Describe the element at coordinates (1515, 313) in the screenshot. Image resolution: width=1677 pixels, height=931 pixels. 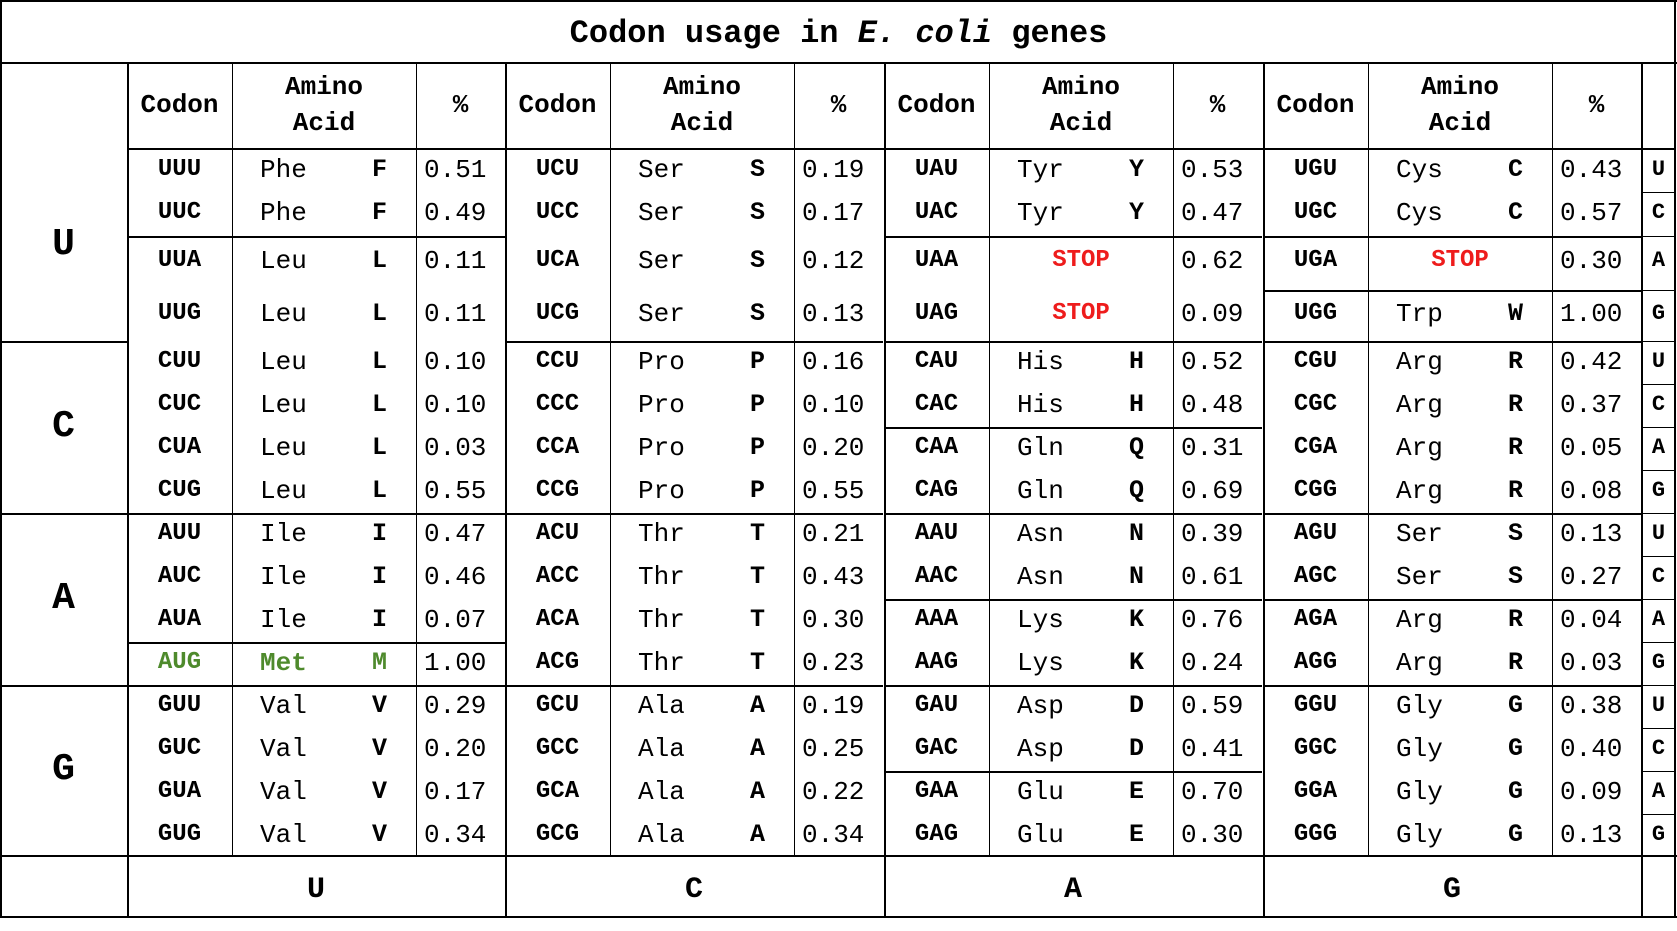
I see `amino-acid-letter: W` at that location.